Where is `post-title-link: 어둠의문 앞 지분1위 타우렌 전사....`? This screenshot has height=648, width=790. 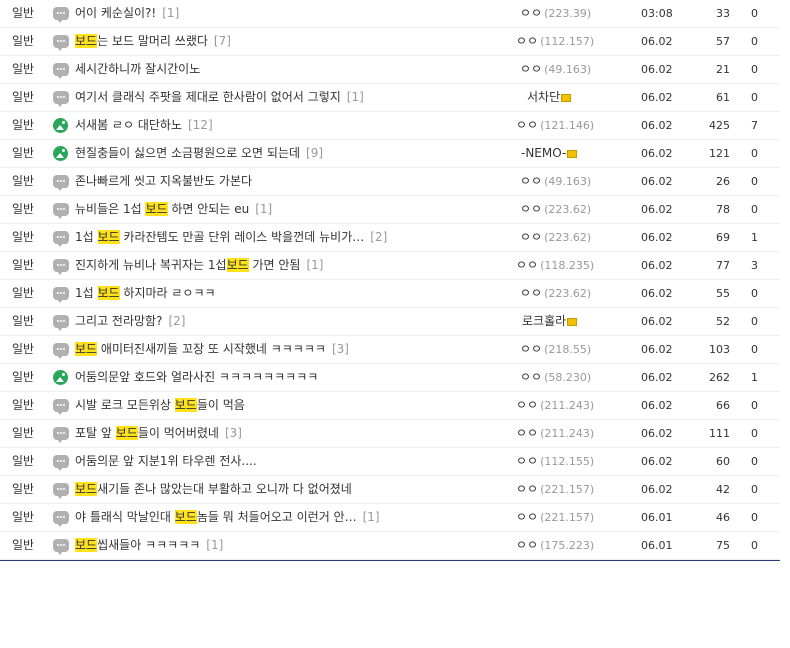 post-title-link: 어둠의문 앞 지분1위 타우렌 전사.... is located at coordinates (166, 461).